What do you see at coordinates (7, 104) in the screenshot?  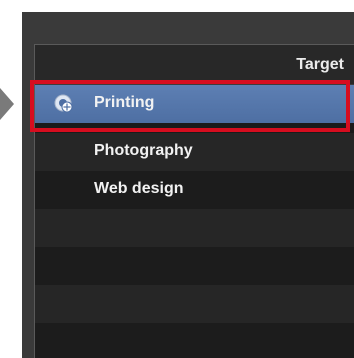 I see `arrow-indicator` at bounding box center [7, 104].